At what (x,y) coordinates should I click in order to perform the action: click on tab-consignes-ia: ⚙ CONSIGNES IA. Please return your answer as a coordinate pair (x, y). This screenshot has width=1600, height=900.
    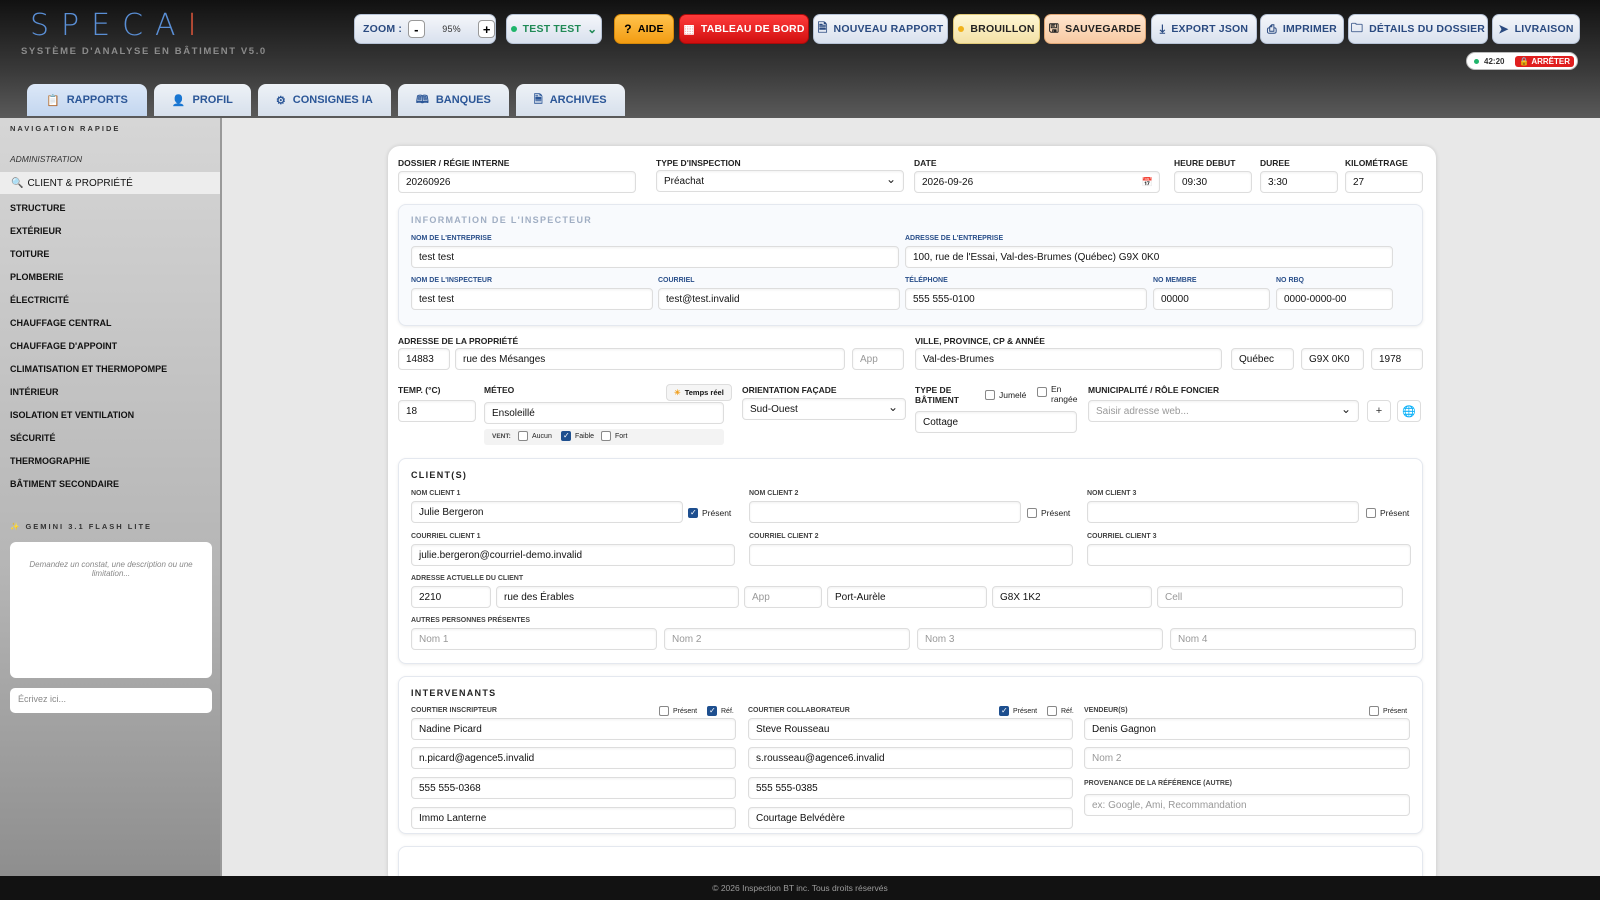
    Looking at the image, I should click on (324, 100).